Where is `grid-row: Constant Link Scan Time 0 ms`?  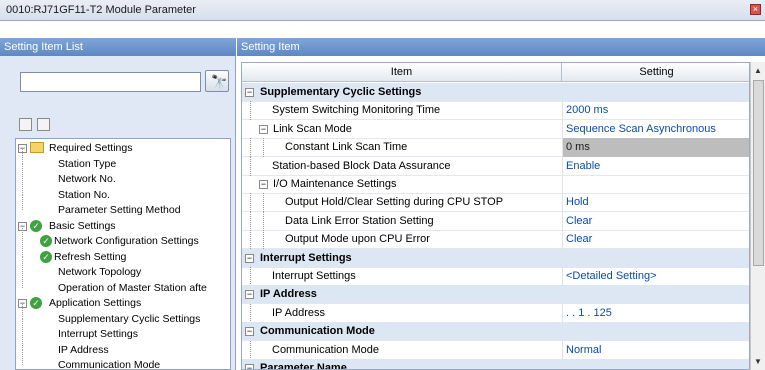
grid-row: Constant Link Scan Time 0 ms is located at coordinates (495, 148).